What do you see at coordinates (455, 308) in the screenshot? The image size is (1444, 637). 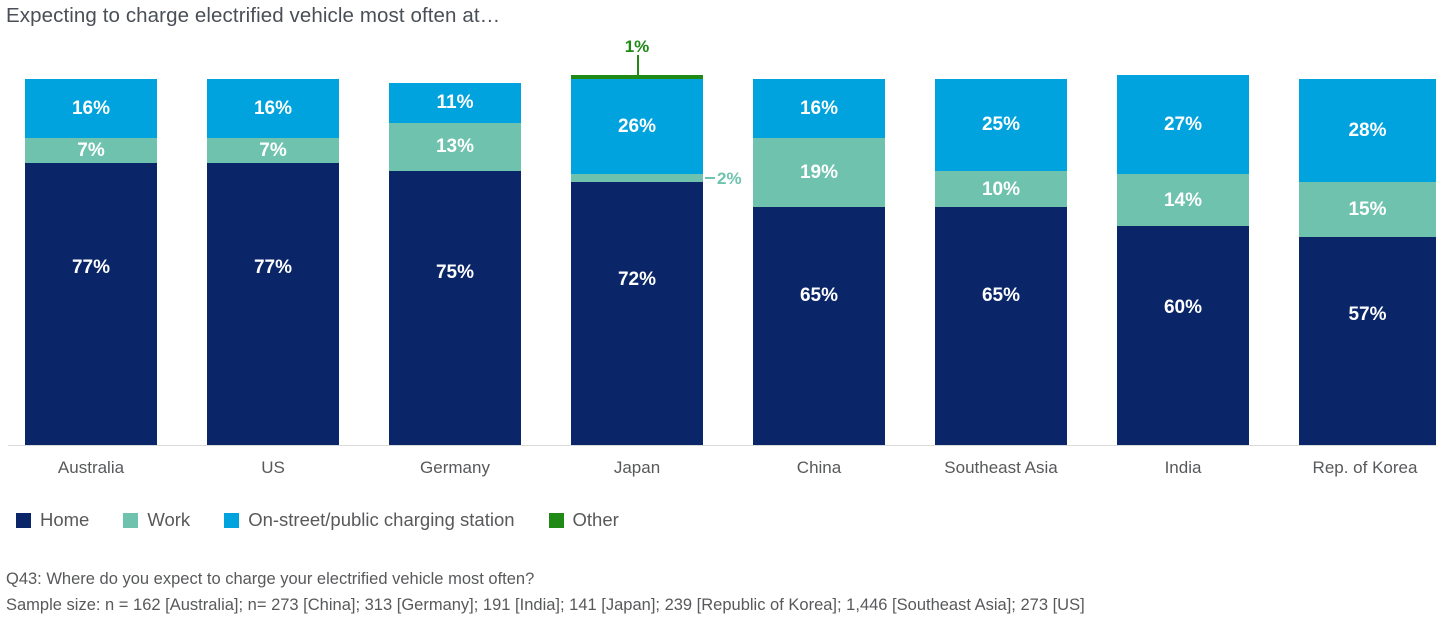 I see `bar-segment-home: 75%` at bounding box center [455, 308].